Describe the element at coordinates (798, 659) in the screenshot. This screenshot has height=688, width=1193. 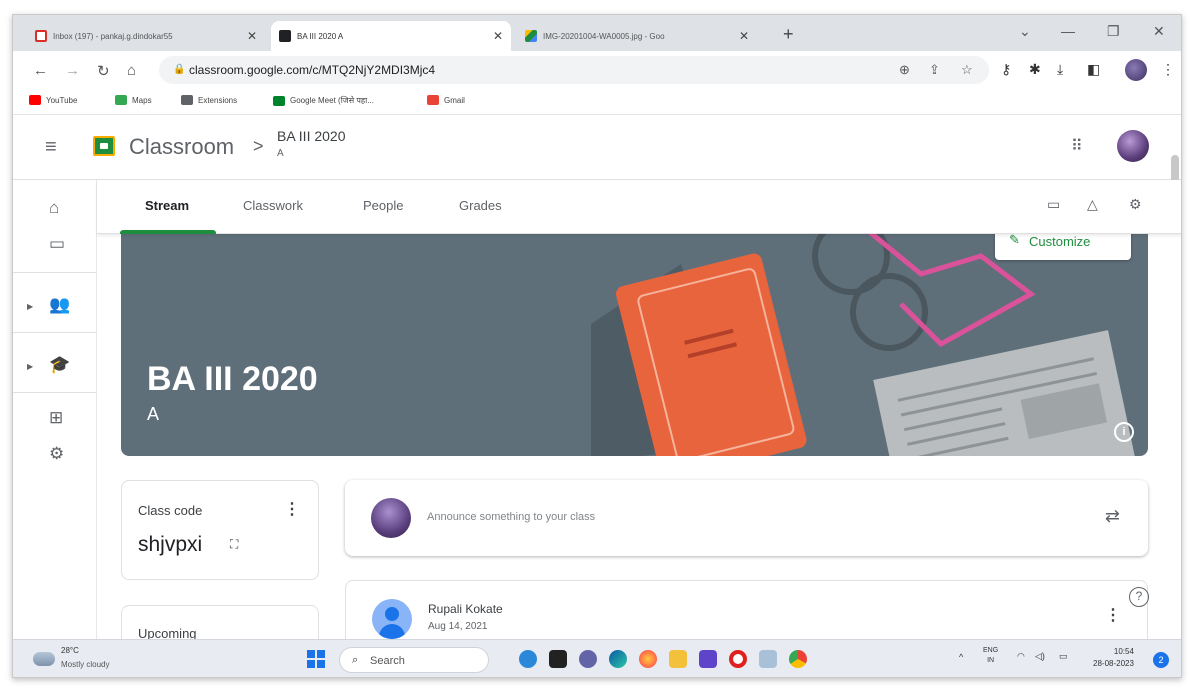
I see `chrome-icon` at that location.